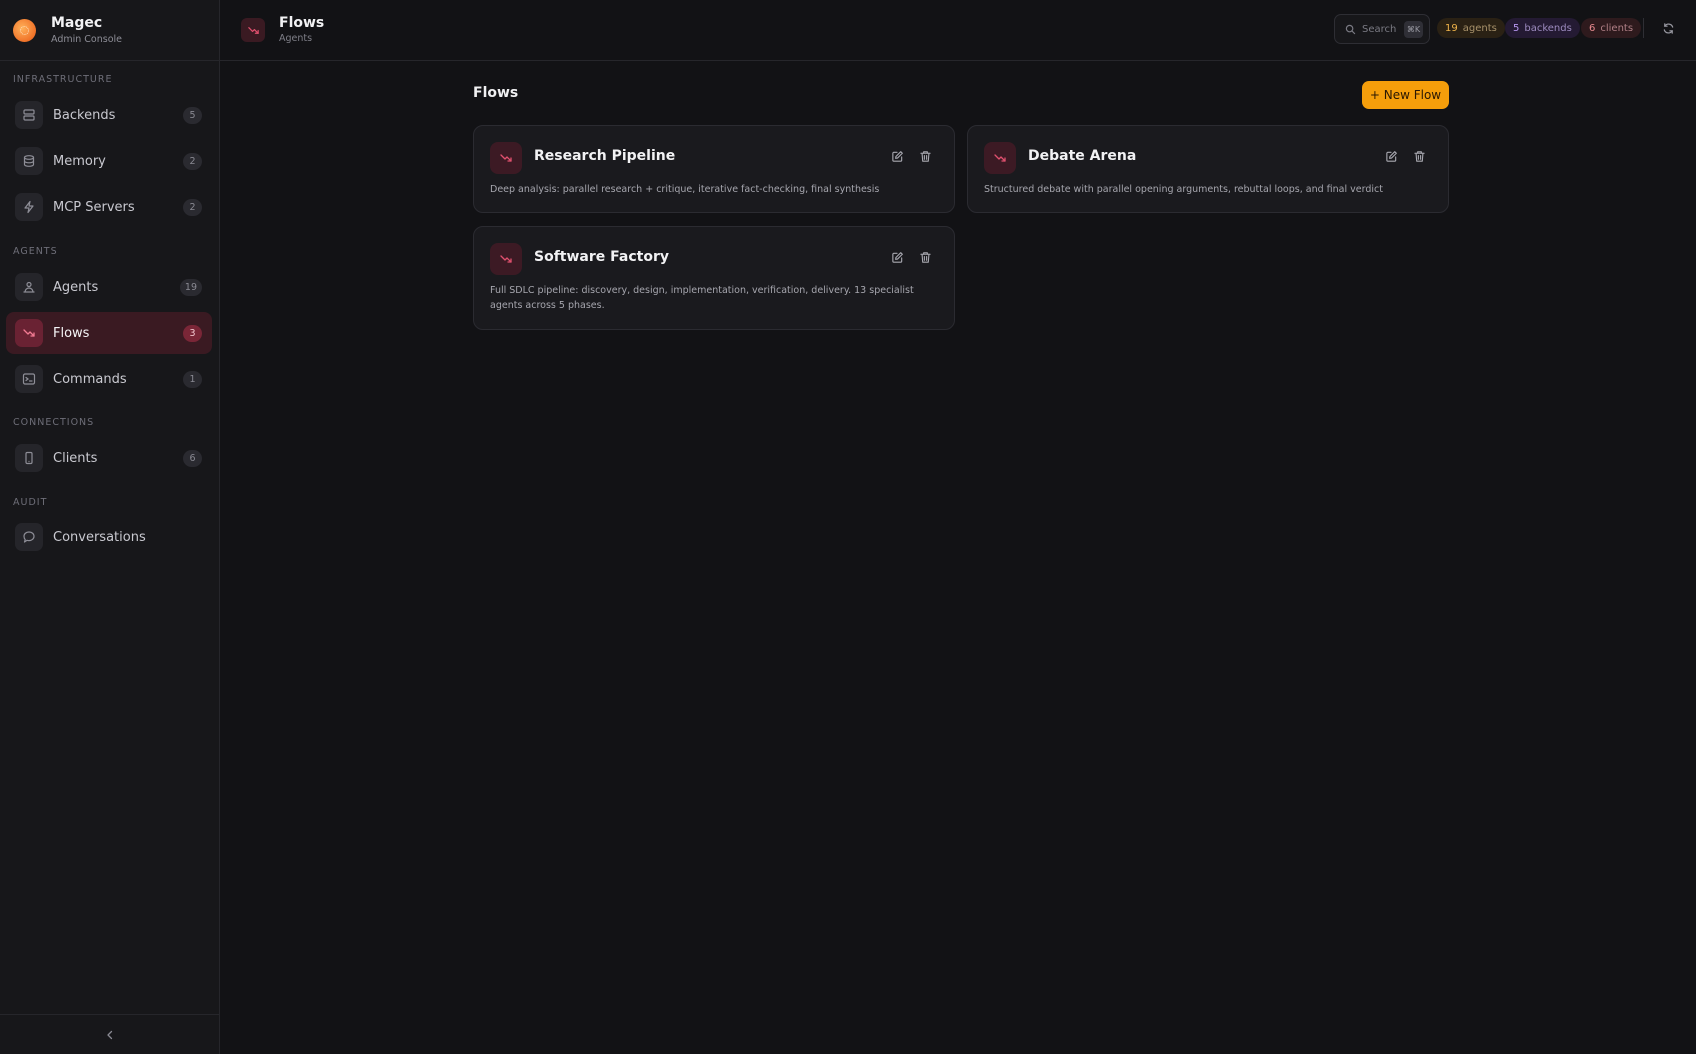  What do you see at coordinates (302, 23) in the screenshot?
I see `page-header-title: Flows` at bounding box center [302, 23].